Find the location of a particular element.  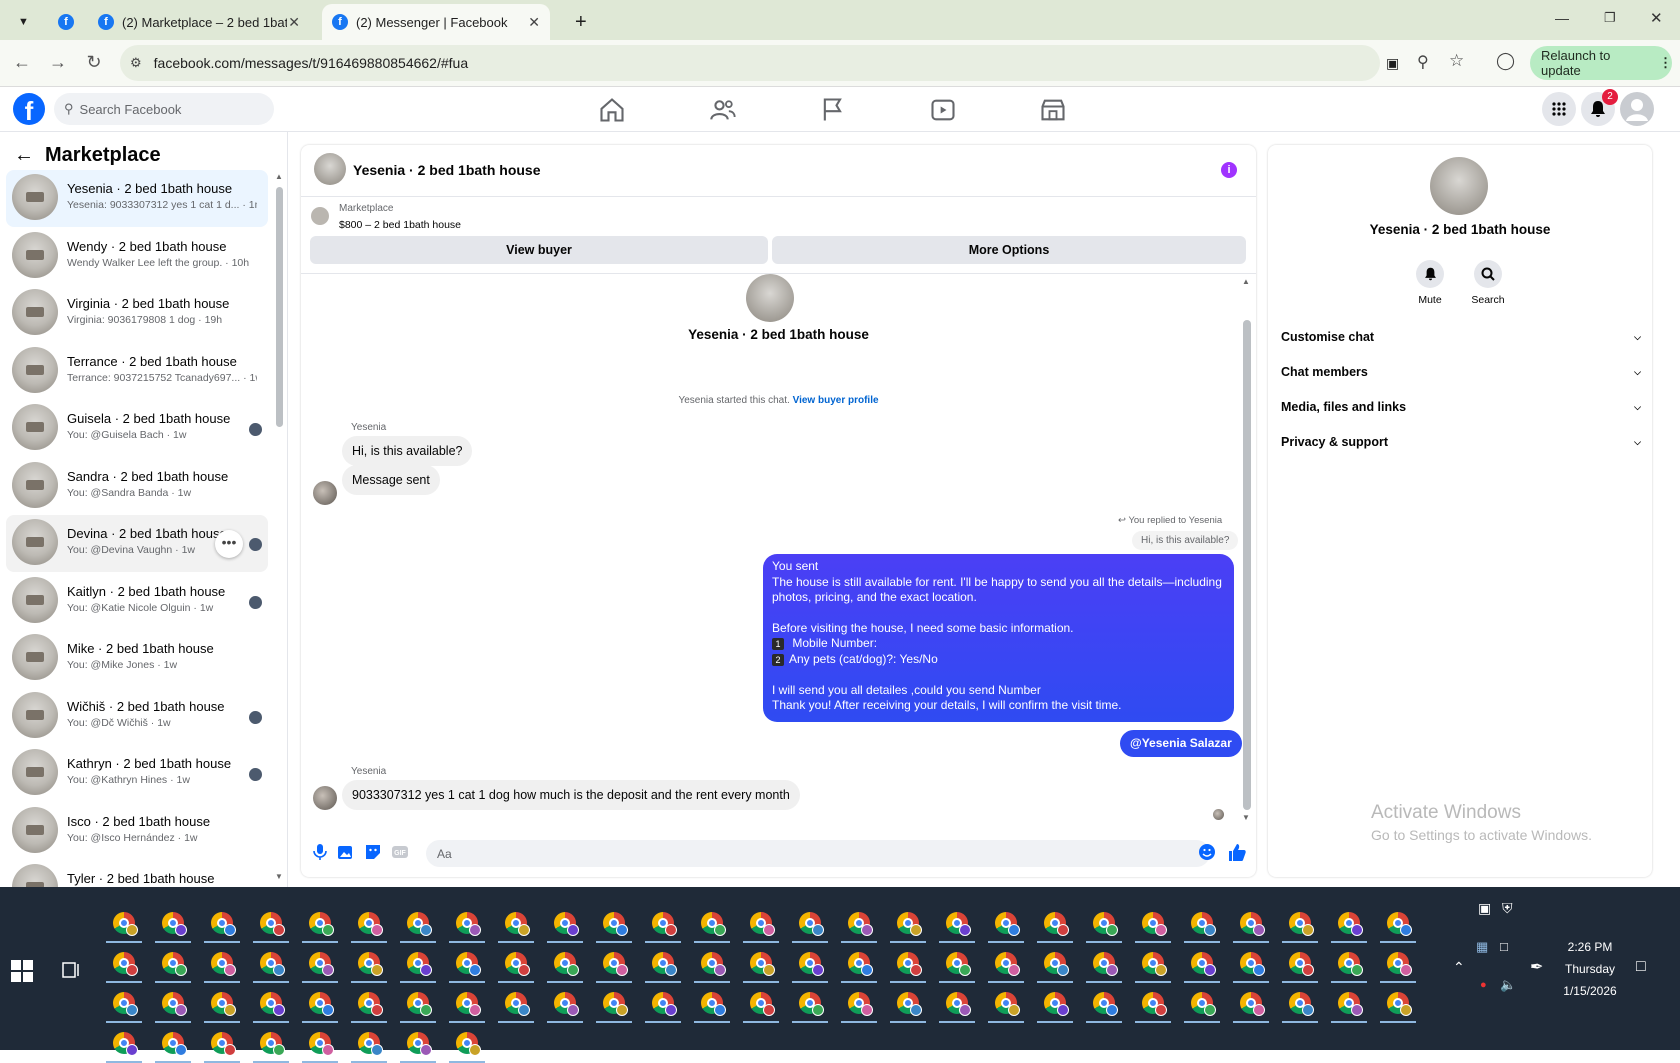

reload-icon: ↻ is located at coordinates (94, 62).